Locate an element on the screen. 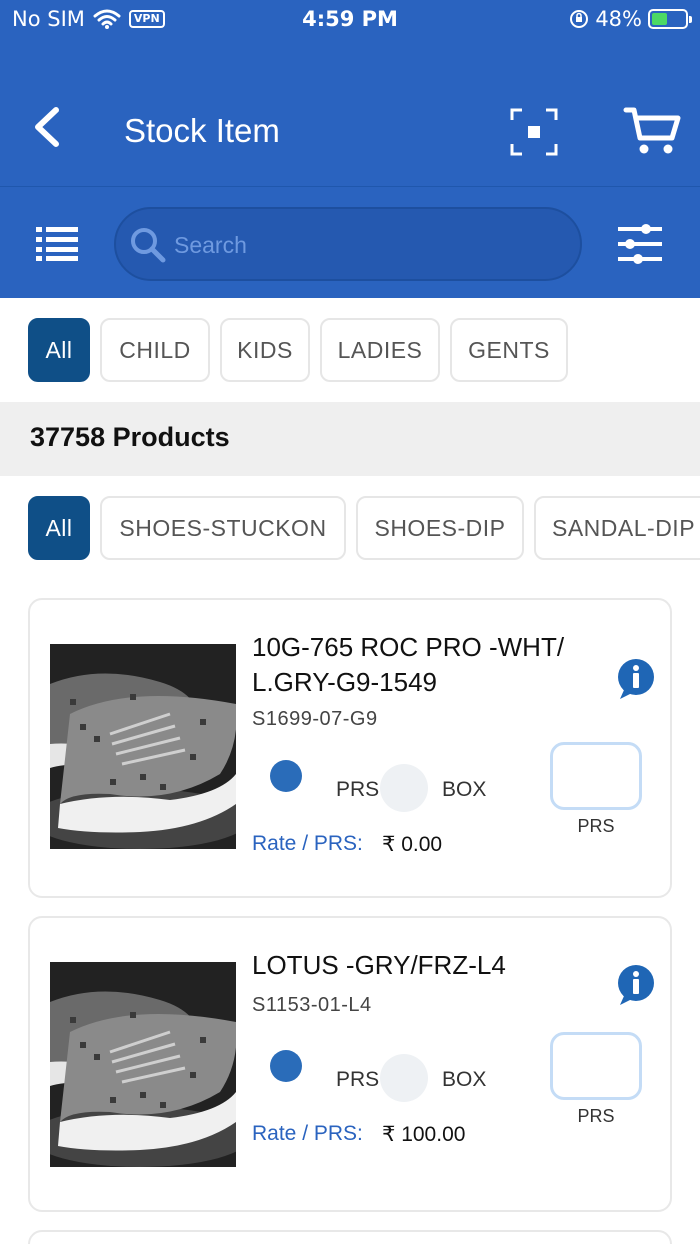 The height and width of the screenshot is (1244, 700). status-right: 48% is located at coordinates (630, 19).